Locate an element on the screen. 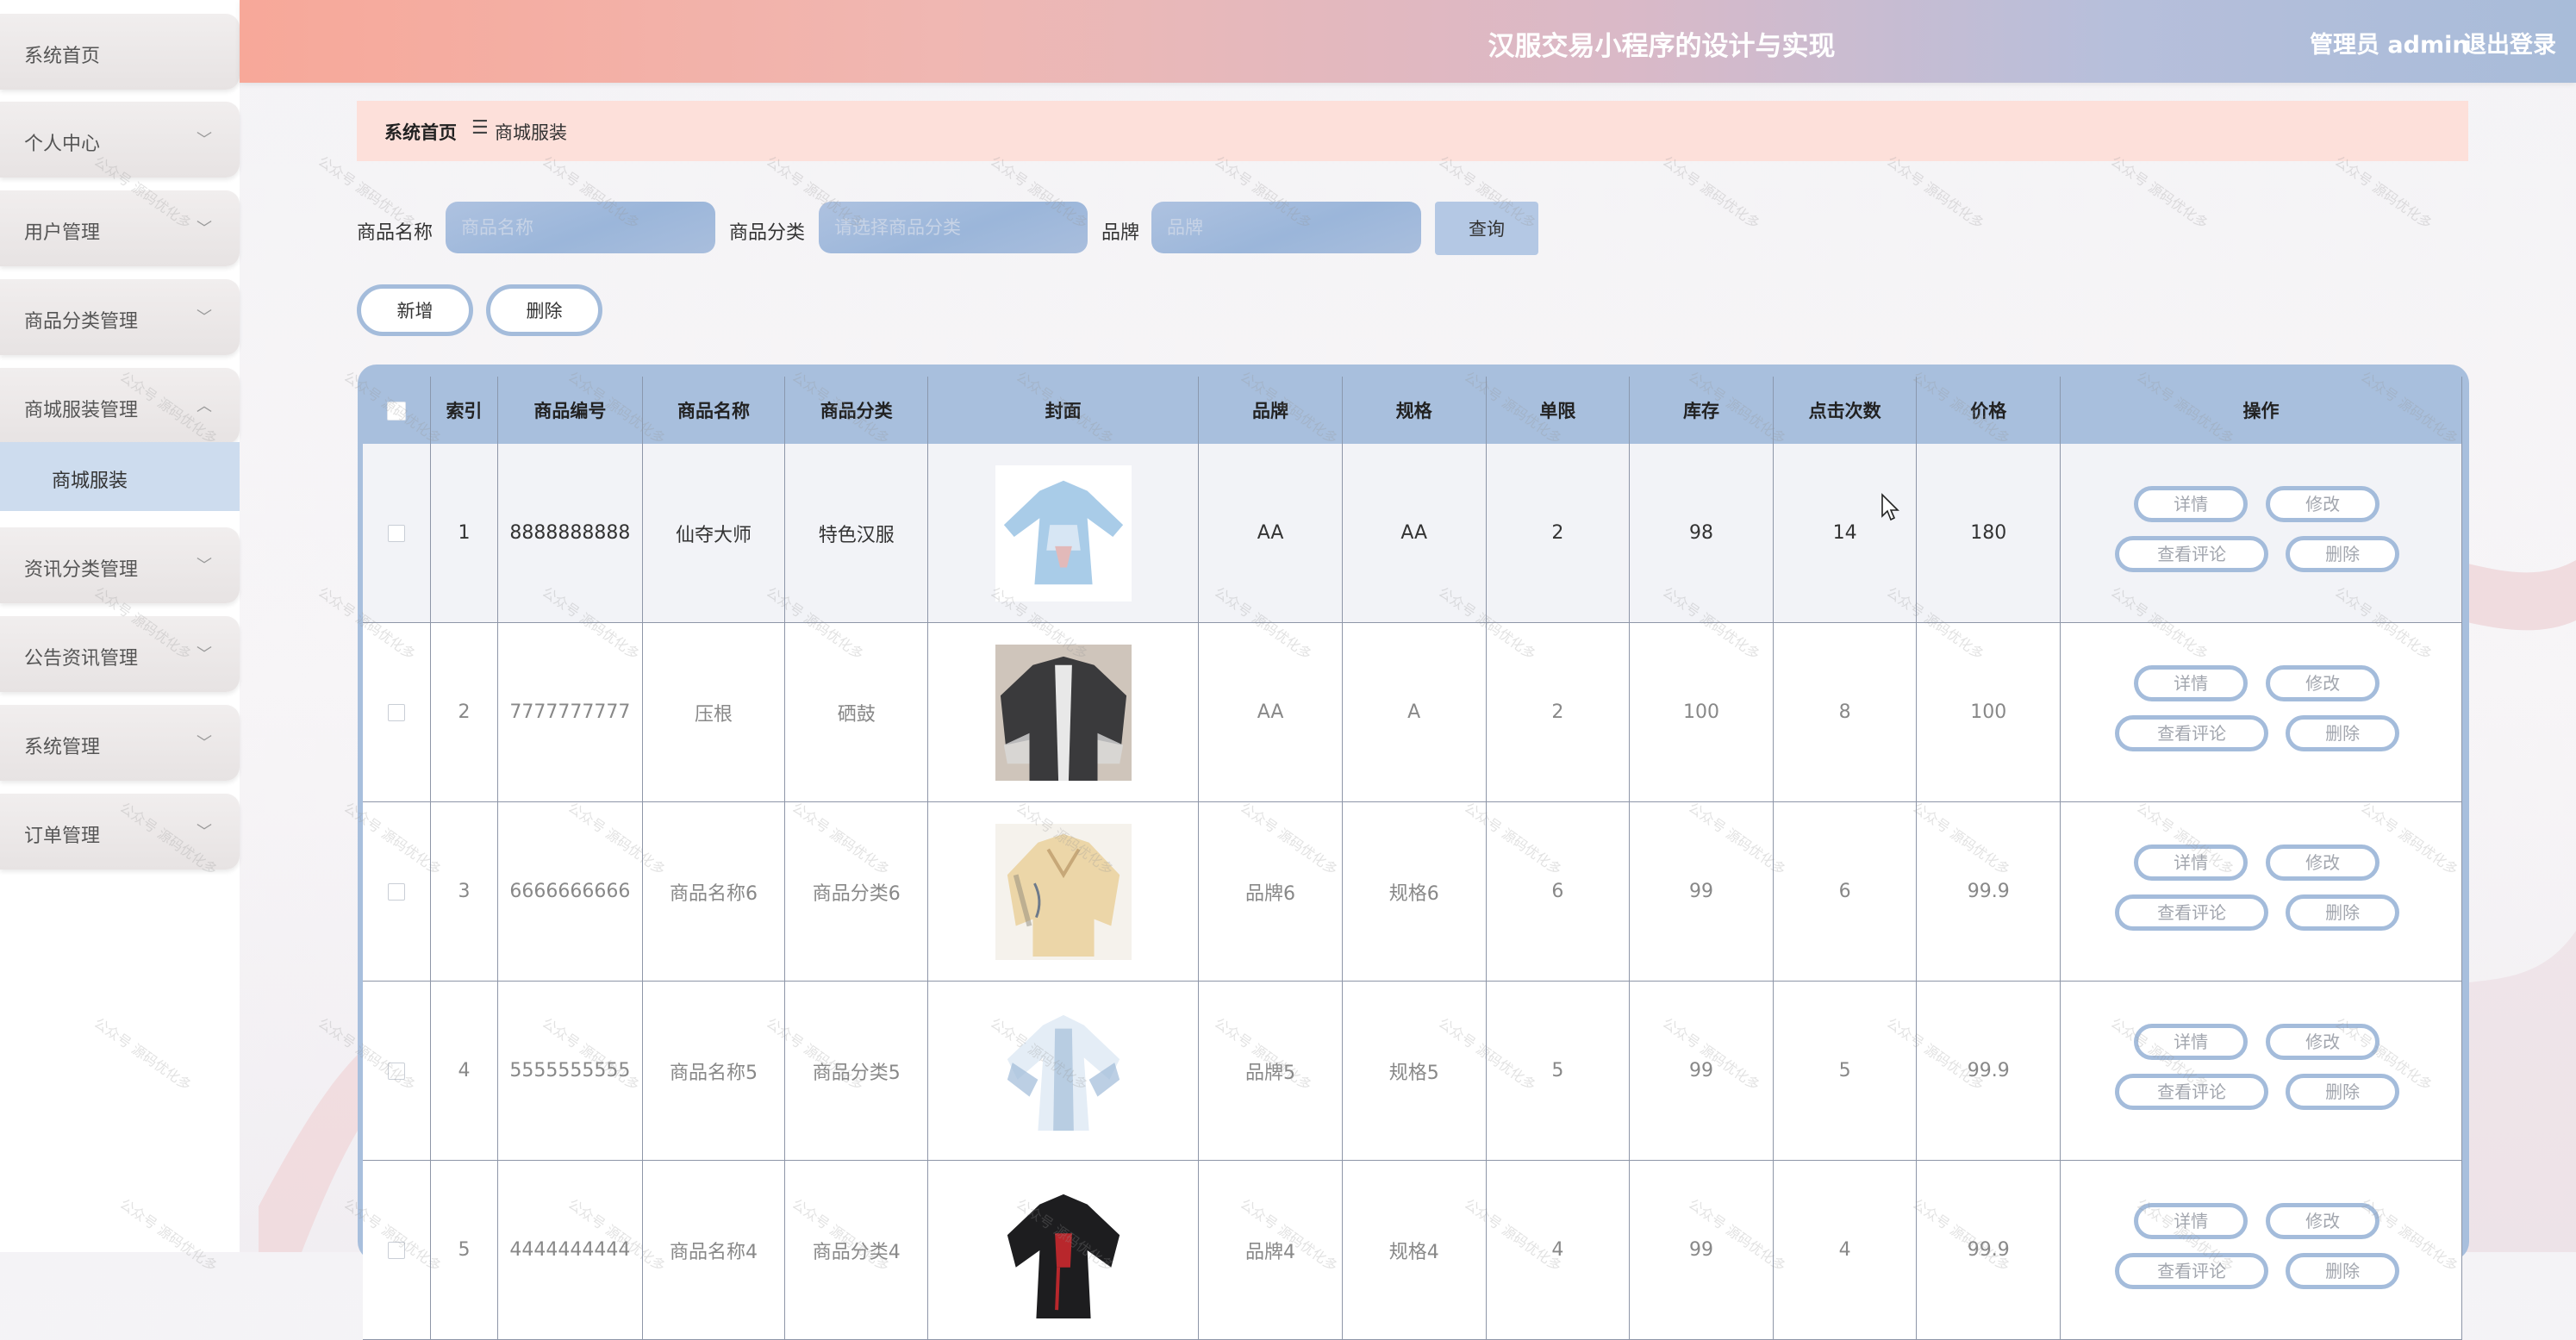 The height and width of the screenshot is (1340, 2576). cover-cell is located at coordinates (1063, 1250).